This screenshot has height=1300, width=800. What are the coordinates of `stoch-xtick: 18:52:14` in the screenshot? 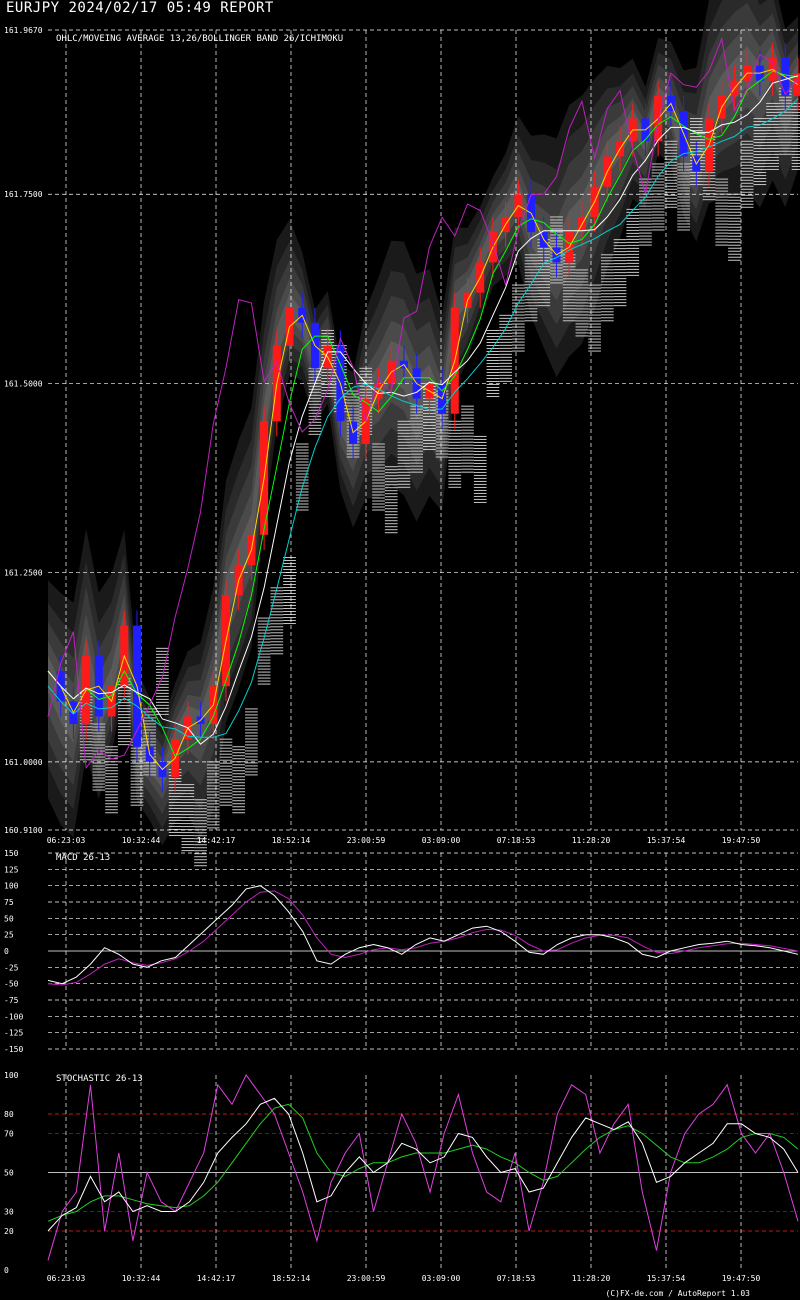 It's located at (291, 1278).